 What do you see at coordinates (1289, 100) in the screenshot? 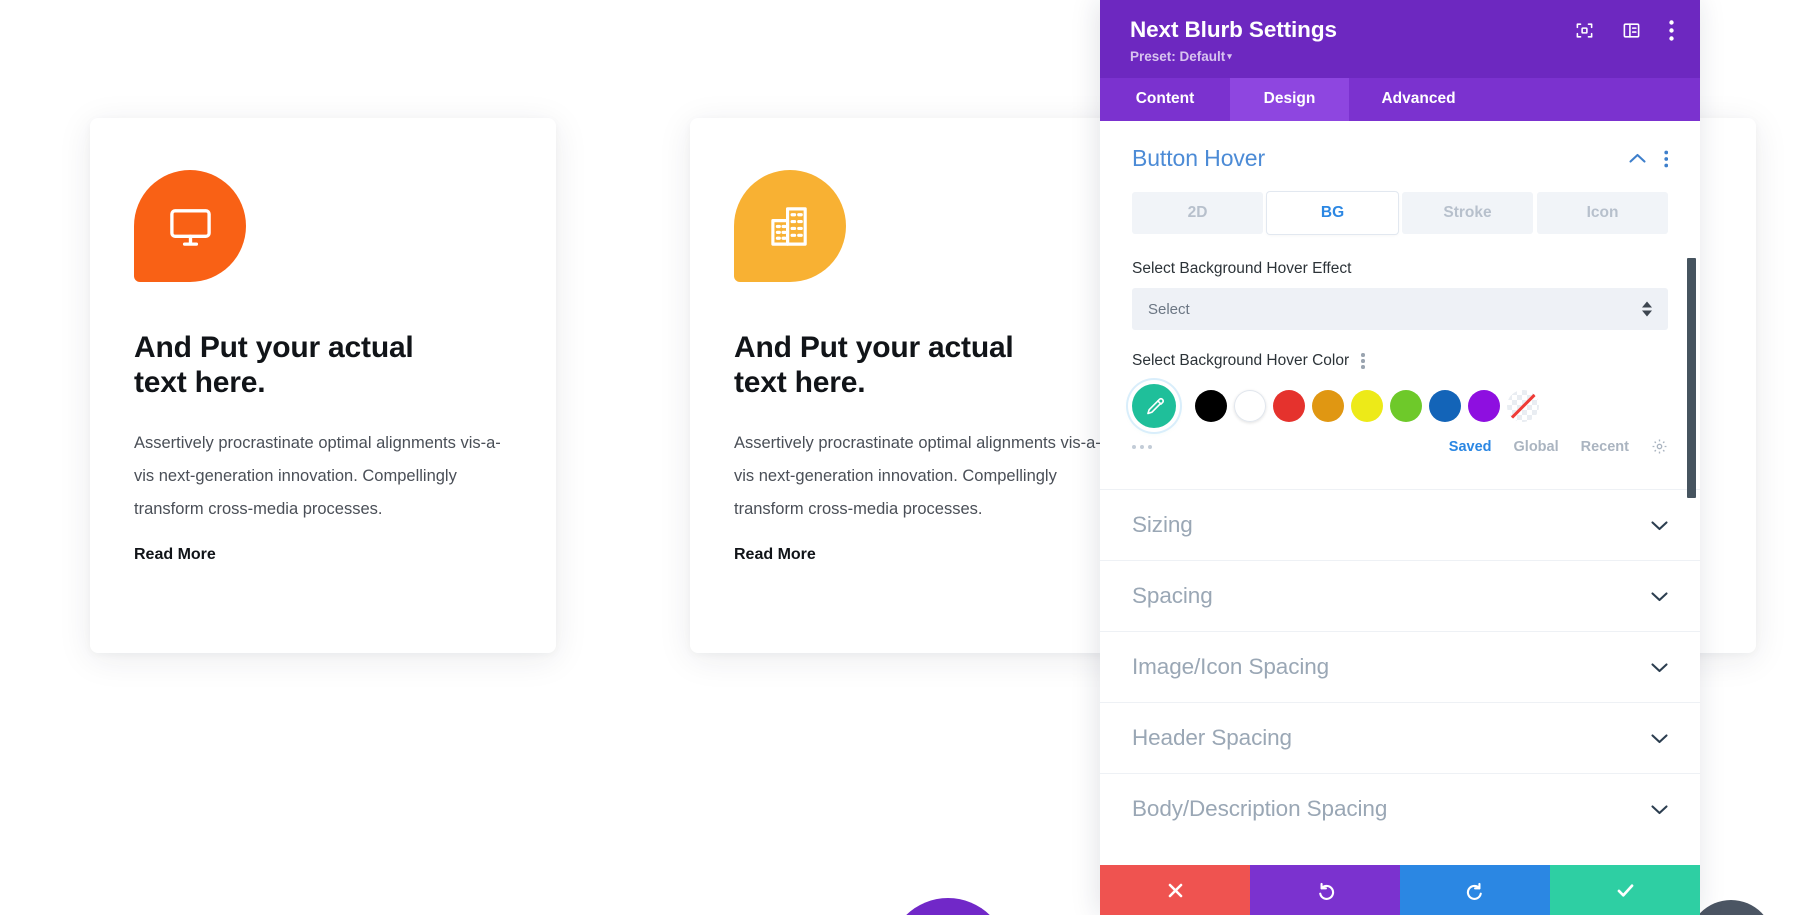
I see `tab-design: Design` at bounding box center [1289, 100].